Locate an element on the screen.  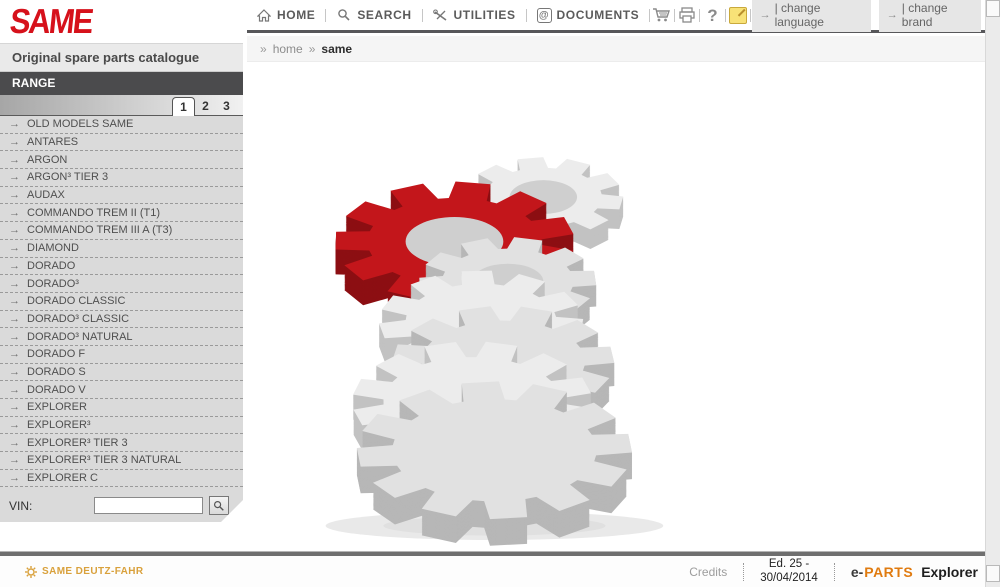
model-label: DORADO is located at coordinates (51, 265).